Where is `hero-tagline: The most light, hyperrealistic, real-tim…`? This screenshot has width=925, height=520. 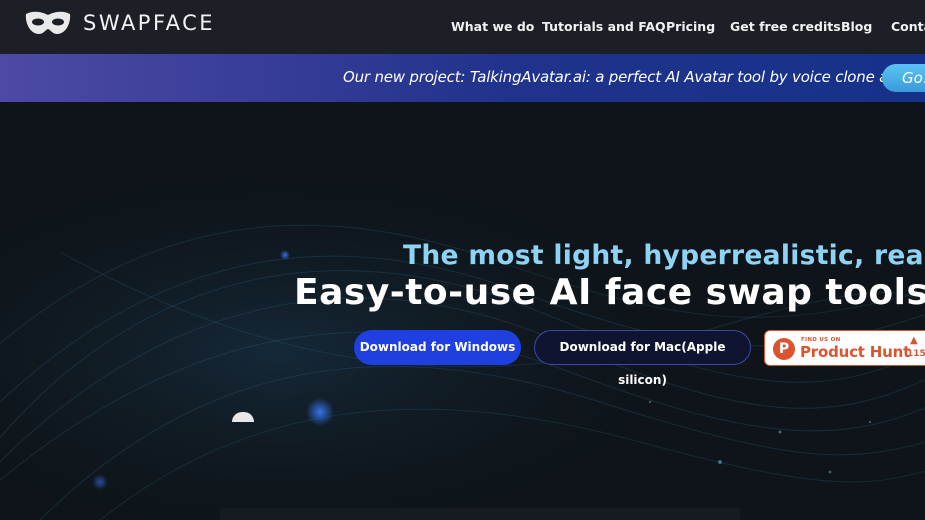 hero-tagline: The most light, hyperrealistic, real-tim… is located at coordinates (664, 255).